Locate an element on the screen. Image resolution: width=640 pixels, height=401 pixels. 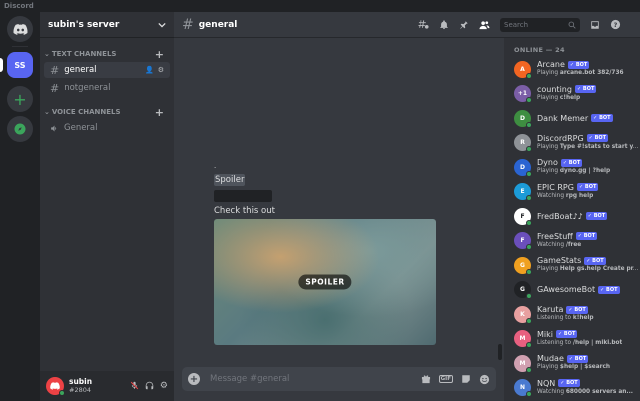
scrollbar-thumb is located at coordinates (500, 352).